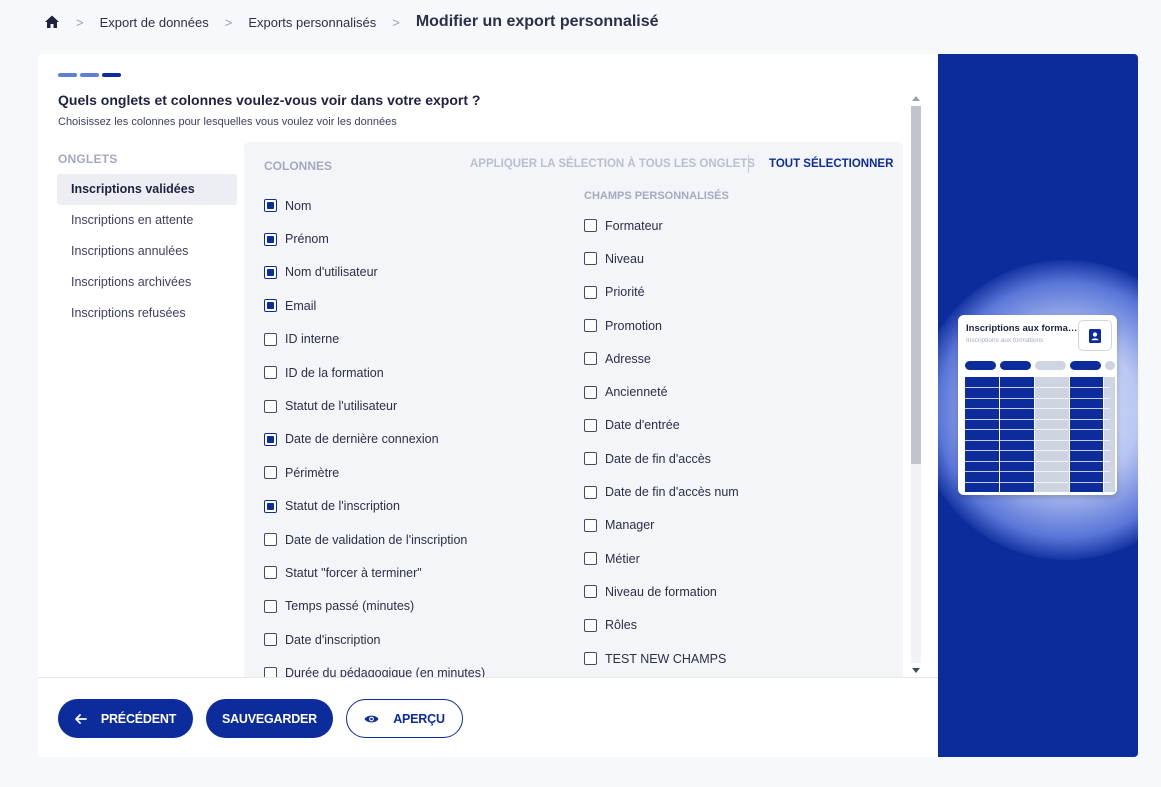  What do you see at coordinates (661, 525) in the screenshot?
I see `custom-field-checkbox-row: Manager` at bounding box center [661, 525].